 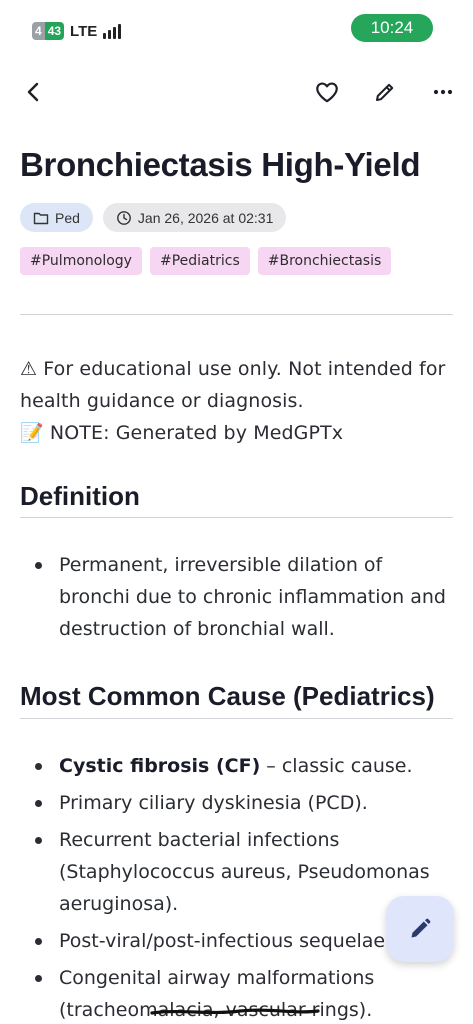 What do you see at coordinates (199, 261) in the screenshot?
I see `tag-pediatrics: #Pediatrics` at bounding box center [199, 261].